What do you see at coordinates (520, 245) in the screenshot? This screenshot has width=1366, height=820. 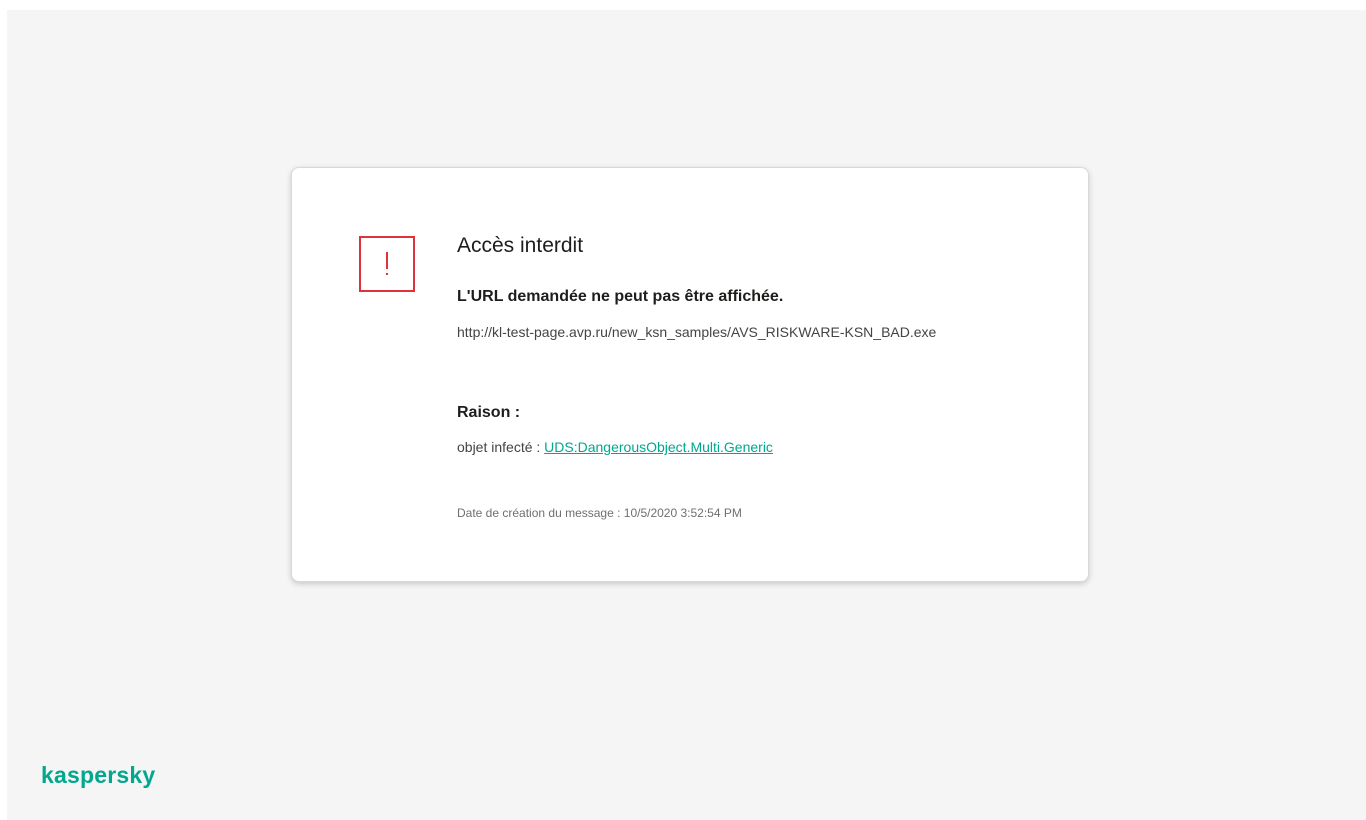 I see `page-title: Accès interdit` at bounding box center [520, 245].